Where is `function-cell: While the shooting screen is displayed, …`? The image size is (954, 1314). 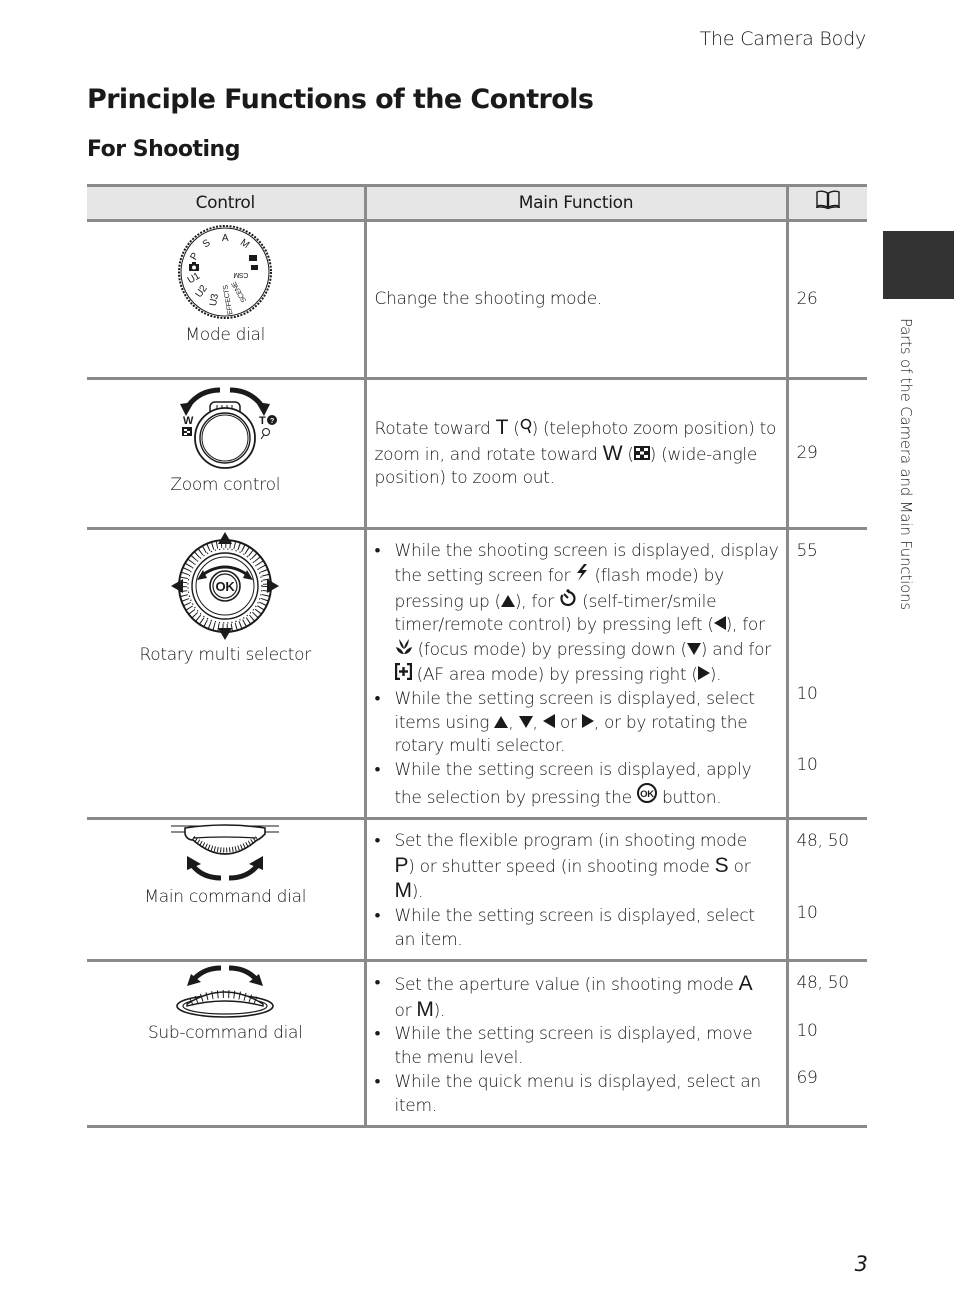
function-cell: While the shooting screen is displayed, … is located at coordinates (576, 673).